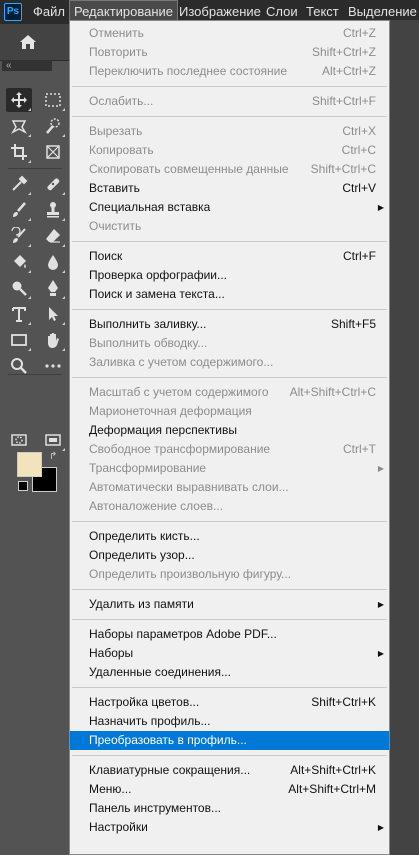  Describe the element at coordinates (189, 169) in the screenshot. I see `menu-item-label: Скопировать совмещенные данные` at that location.